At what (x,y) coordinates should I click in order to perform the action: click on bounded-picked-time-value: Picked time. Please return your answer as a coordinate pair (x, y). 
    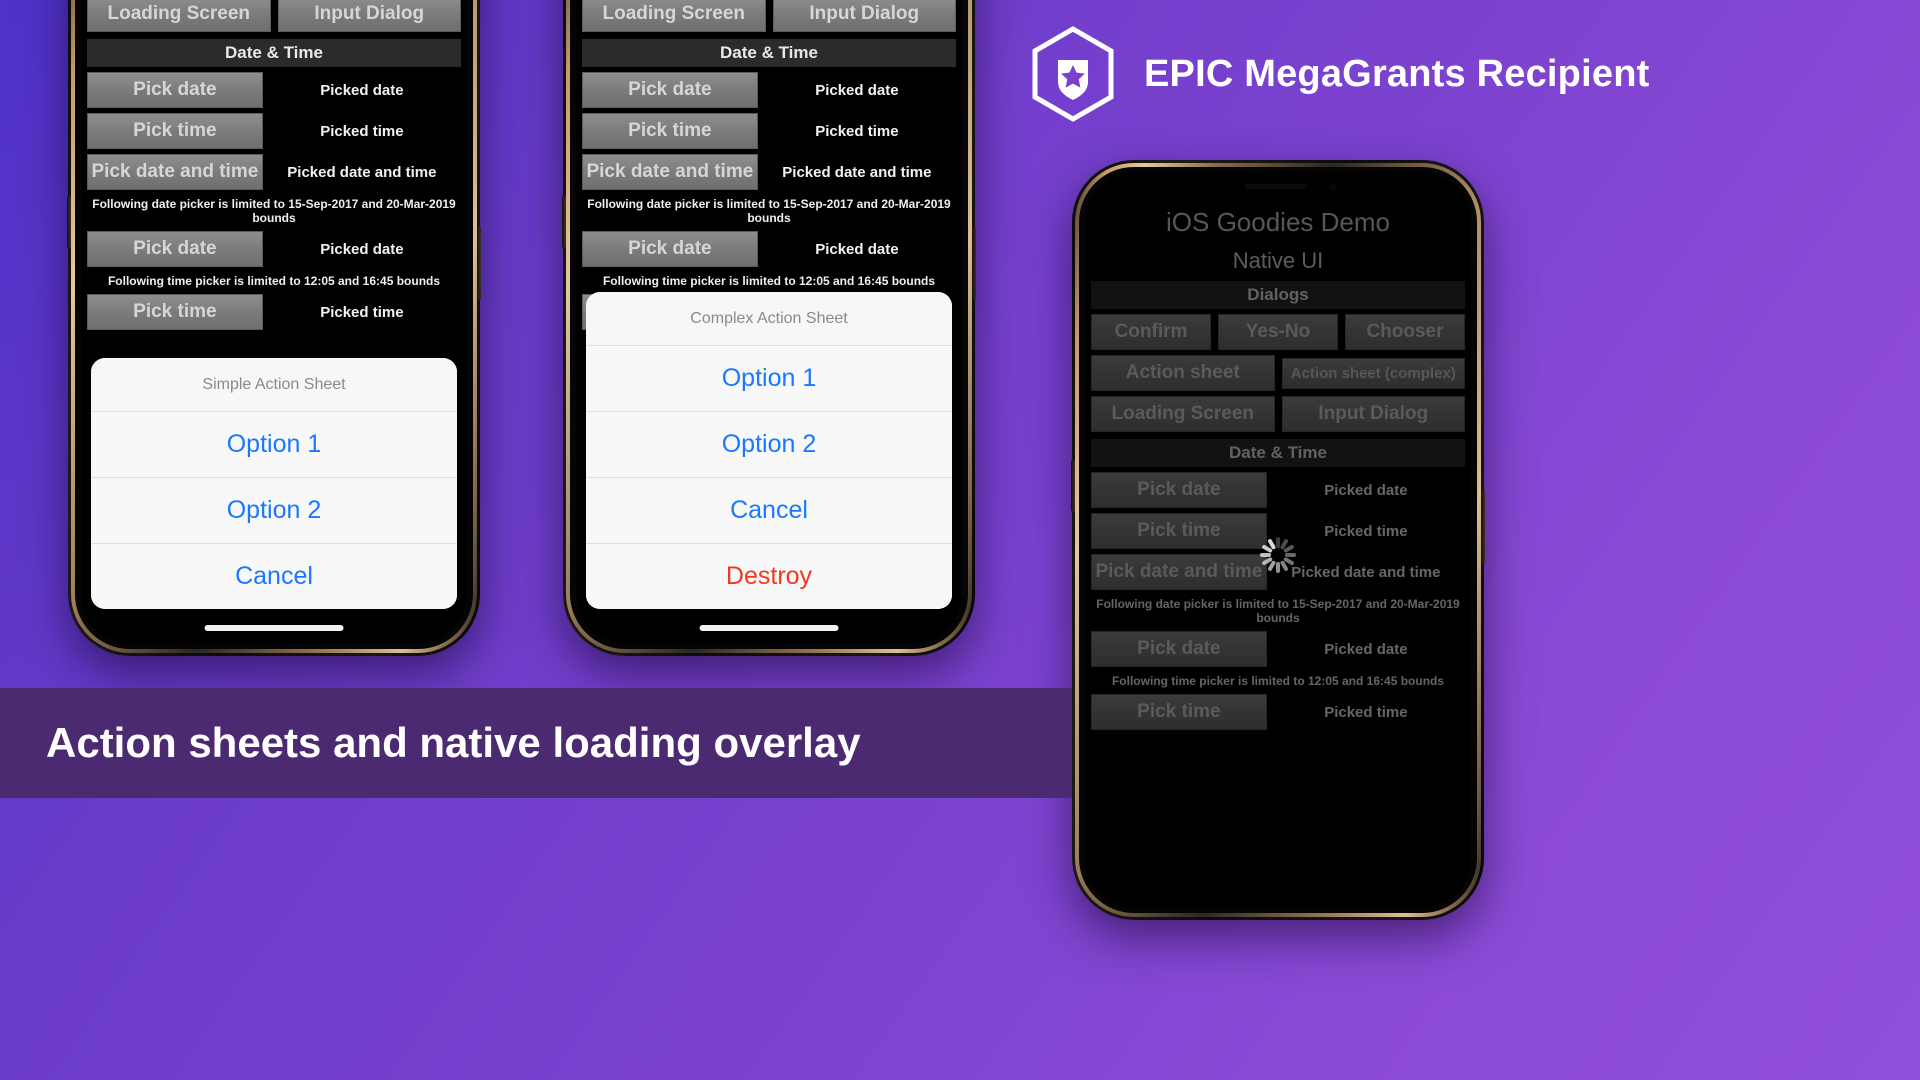
    Looking at the image, I should click on (362, 312).